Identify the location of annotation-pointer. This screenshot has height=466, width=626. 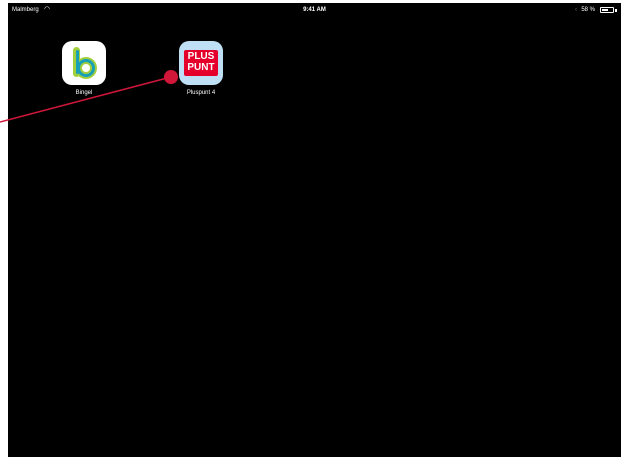
(89, 96).